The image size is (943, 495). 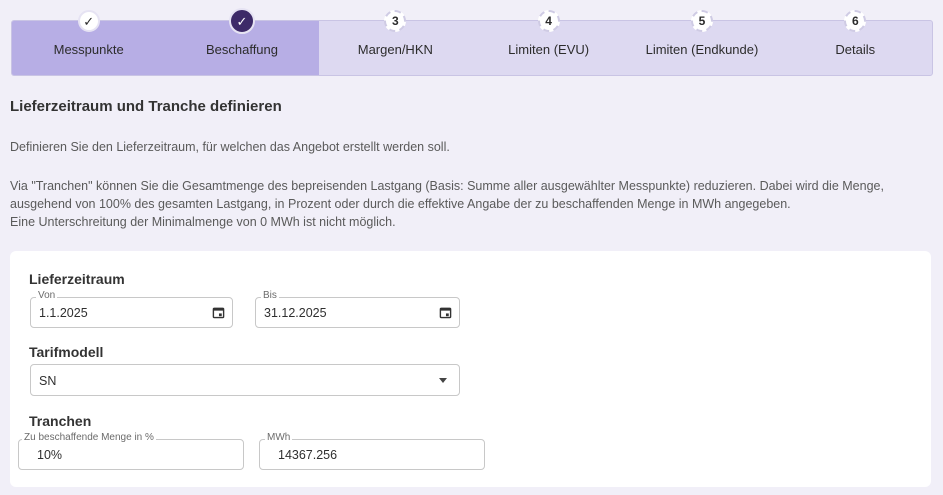 I want to click on tarifmodell-heading: Tarifmodell, so click(x=66, y=352).